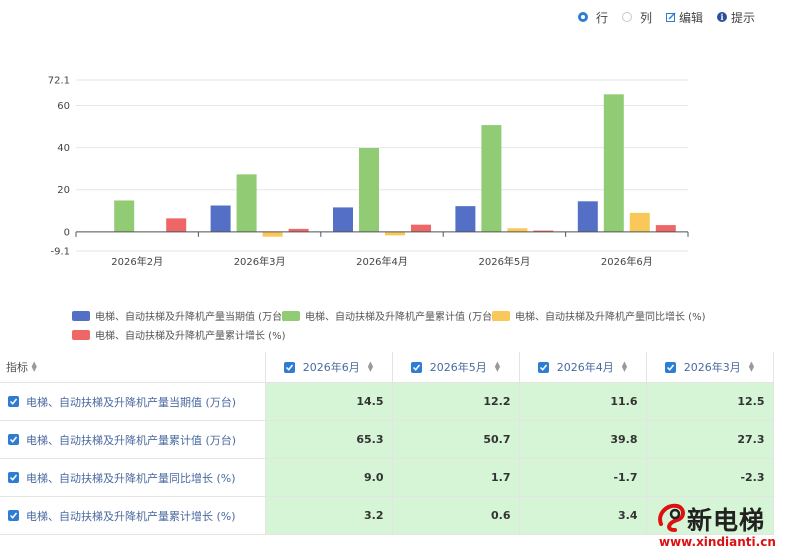  Describe the element at coordinates (190, 317) in the screenshot. I see `legend-label: 电梯、自动扶梯及升降机产量当期值 (万台)` at that location.